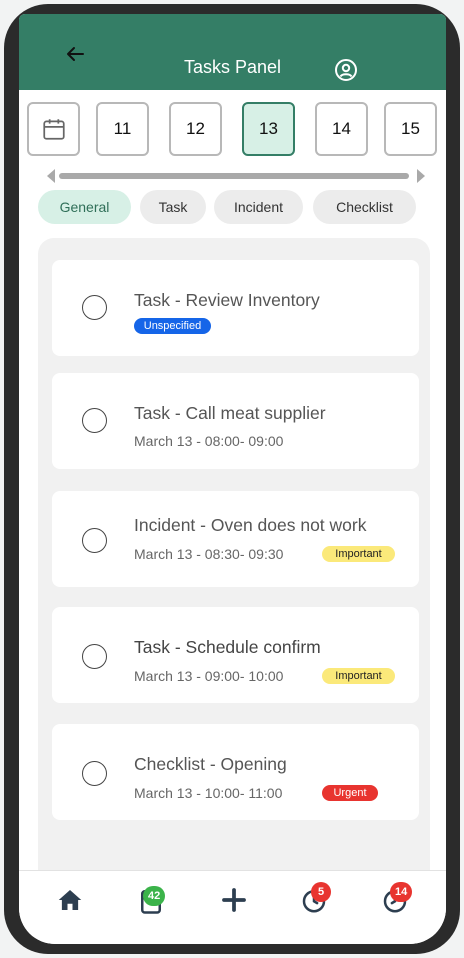  Describe the element at coordinates (341, 129) in the screenshot. I see `date-14: 14` at that location.